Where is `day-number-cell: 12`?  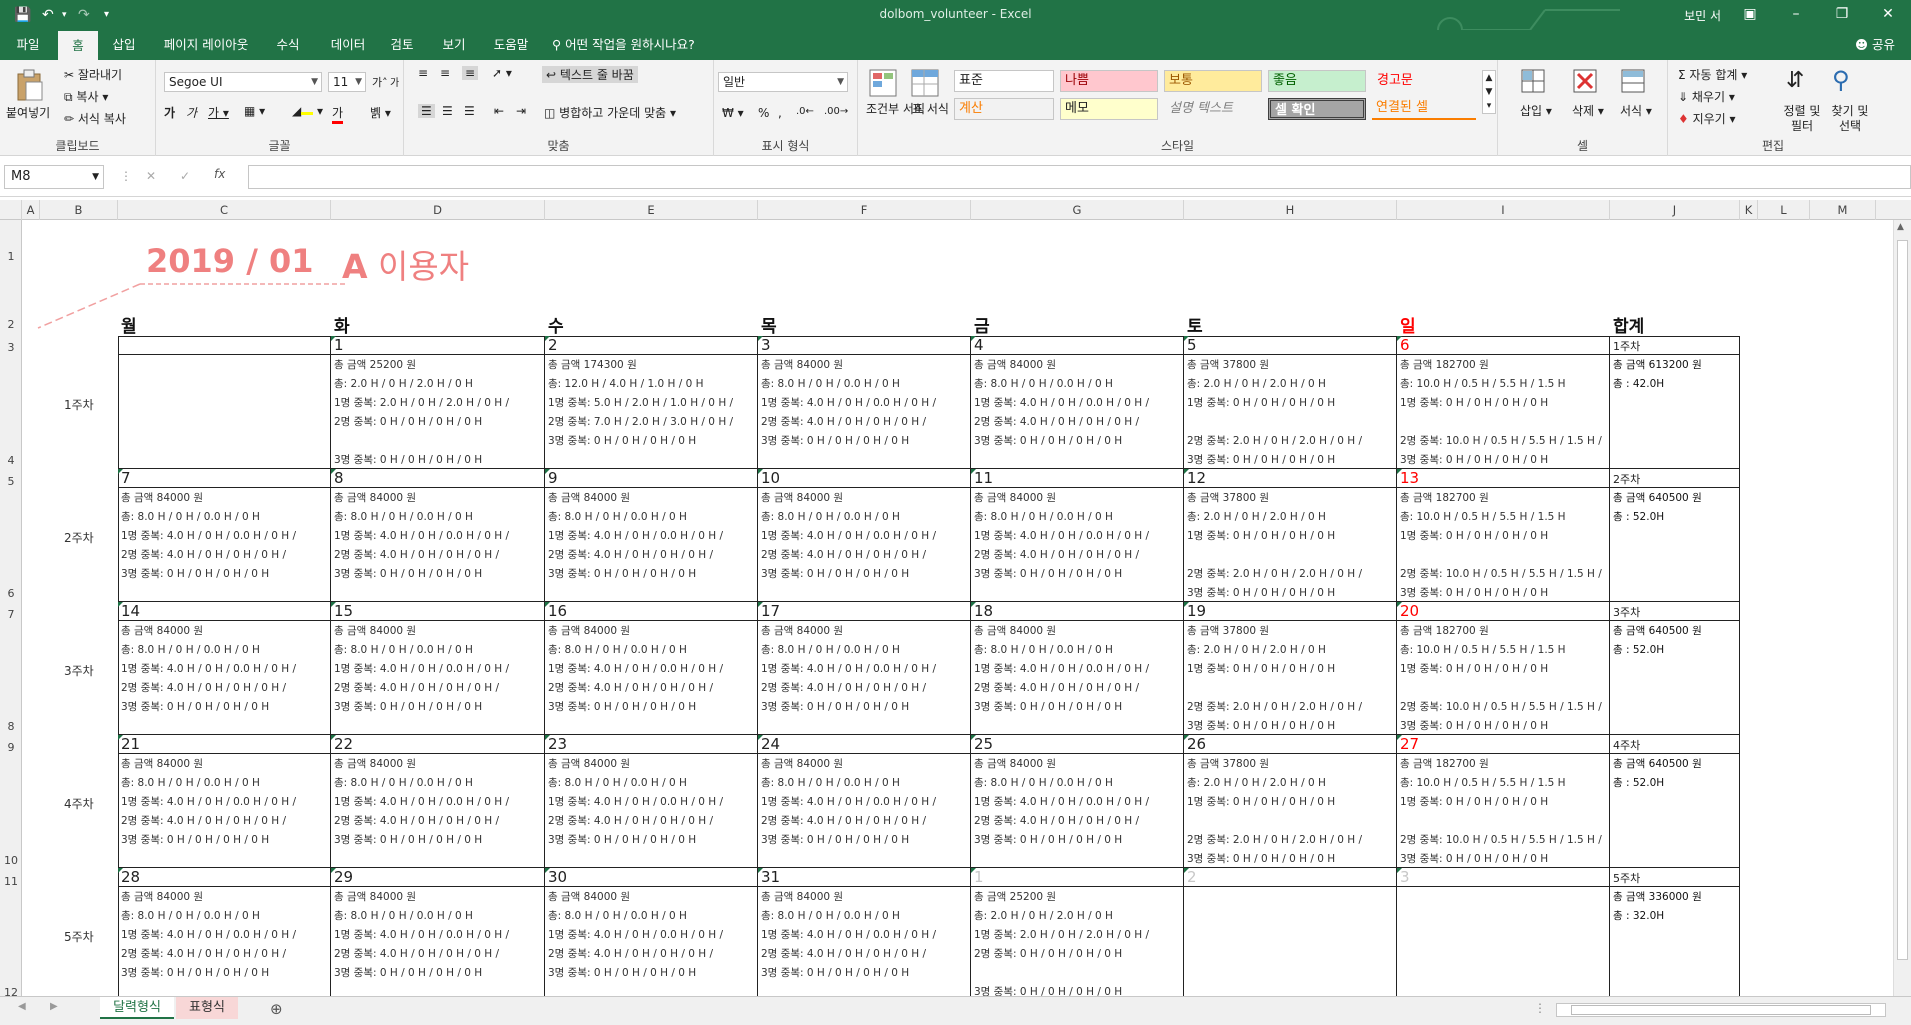
day-number-cell: 12 is located at coordinates (1290, 478).